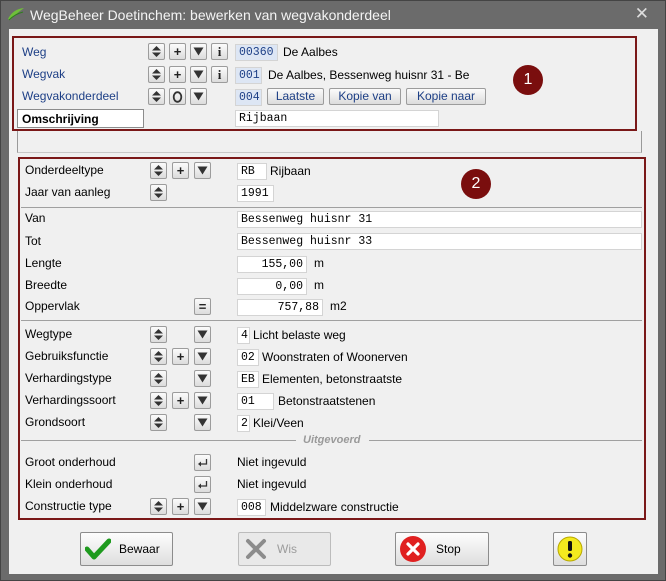  What do you see at coordinates (256, 52) in the screenshot?
I see `weg-code: 00360` at bounding box center [256, 52].